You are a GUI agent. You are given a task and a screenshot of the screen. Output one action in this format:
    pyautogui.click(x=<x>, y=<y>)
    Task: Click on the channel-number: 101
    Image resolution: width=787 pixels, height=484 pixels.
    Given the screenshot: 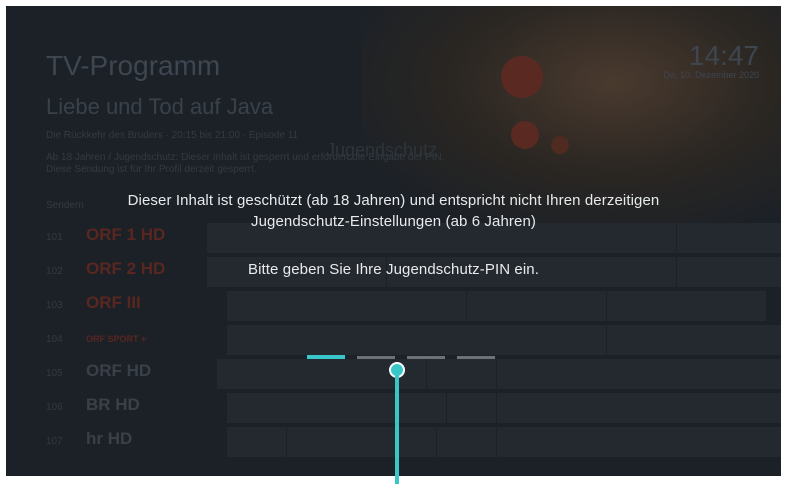 What is the action you would take?
    pyautogui.click(x=54, y=237)
    